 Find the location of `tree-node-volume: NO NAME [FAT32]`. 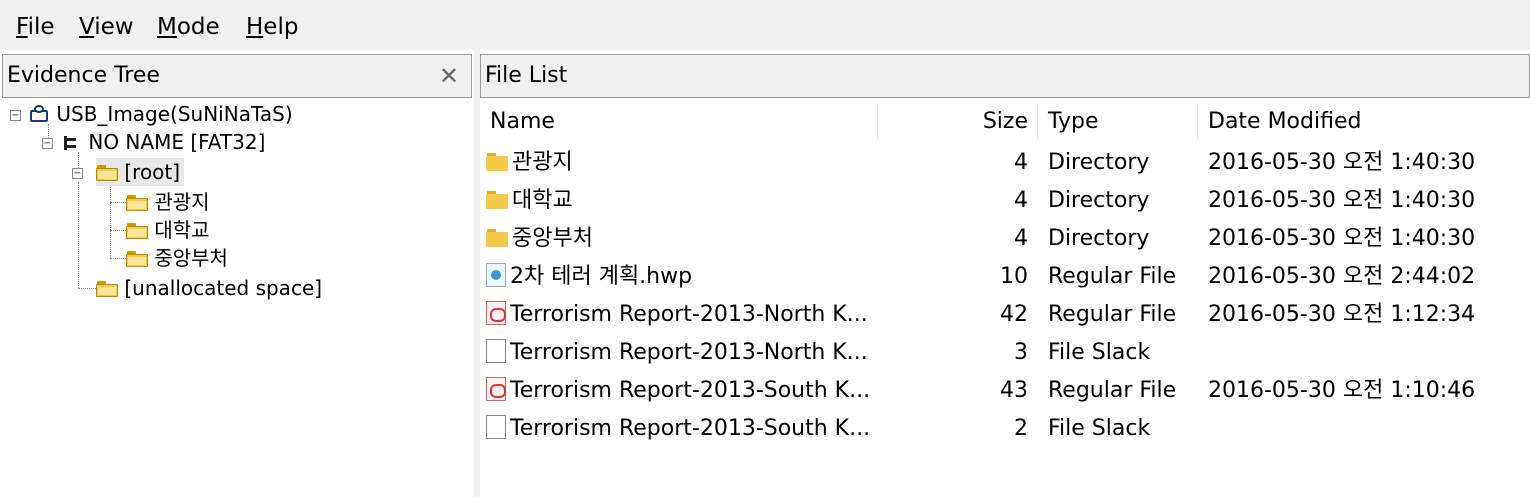

tree-node-volume: NO NAME [FAT32] is located at coordinates (162, 142).